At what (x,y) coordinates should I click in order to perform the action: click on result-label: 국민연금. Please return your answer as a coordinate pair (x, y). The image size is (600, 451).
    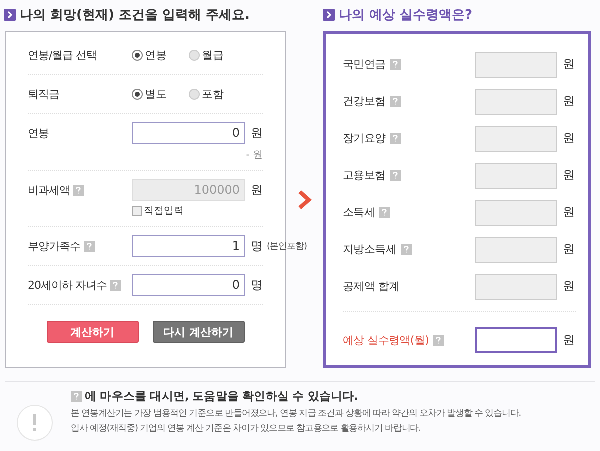
    Looking at the image, I should click on (364, 64).